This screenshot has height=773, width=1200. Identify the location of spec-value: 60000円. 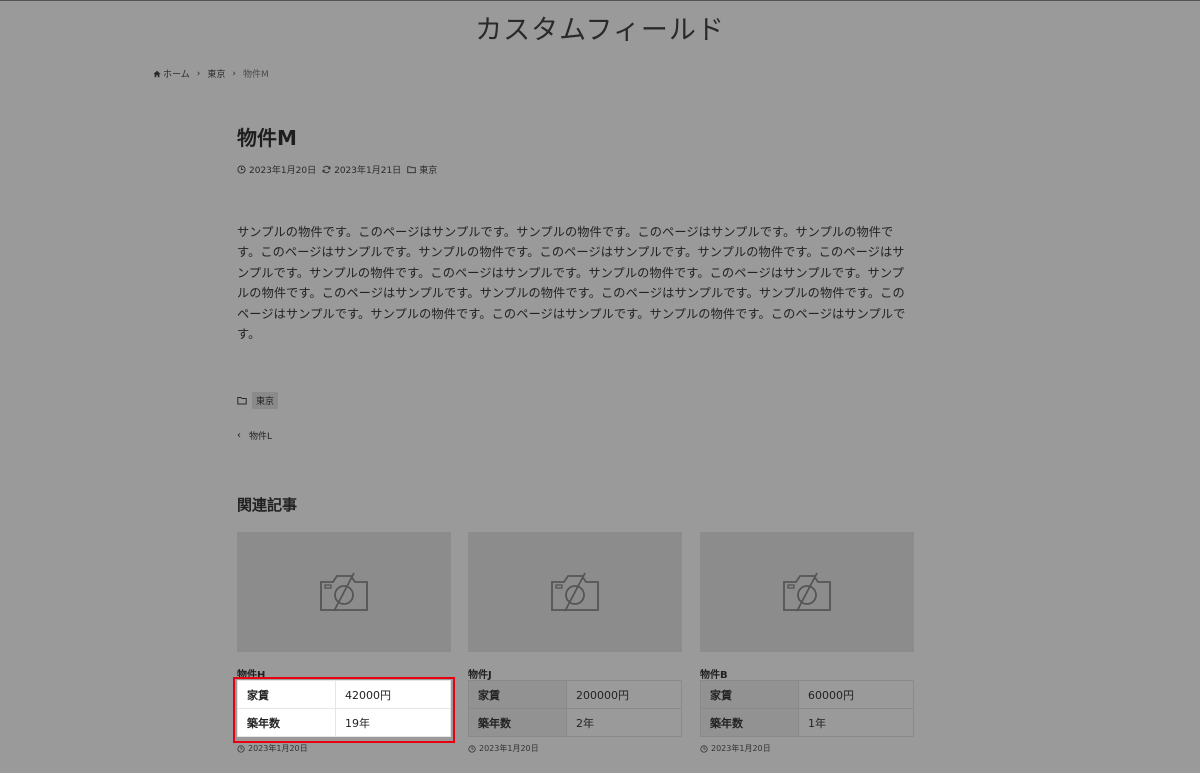
(856, 694).